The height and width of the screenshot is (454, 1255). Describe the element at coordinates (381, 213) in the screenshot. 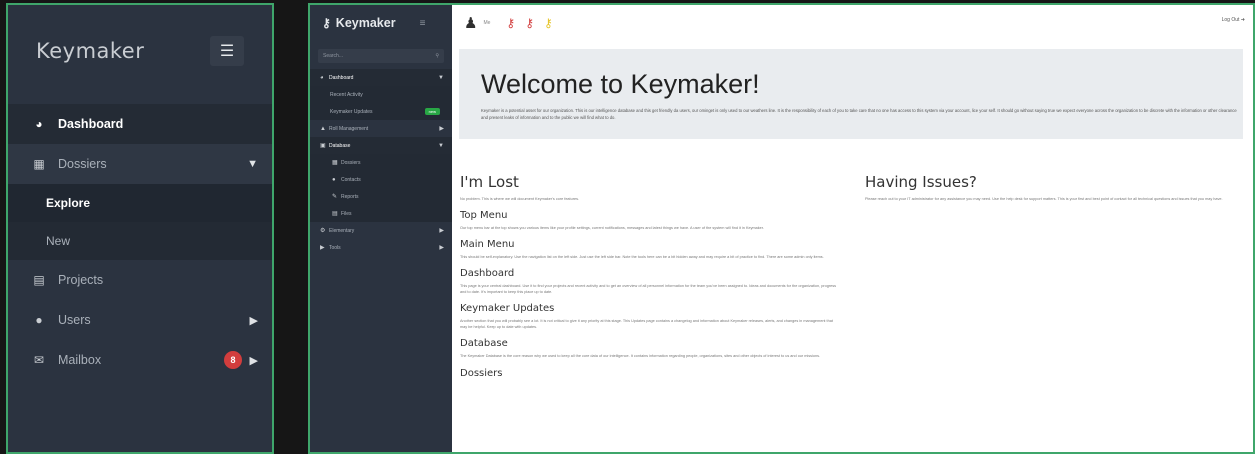

I see `app-sidebar-item-files: ▤ Files` at that location.